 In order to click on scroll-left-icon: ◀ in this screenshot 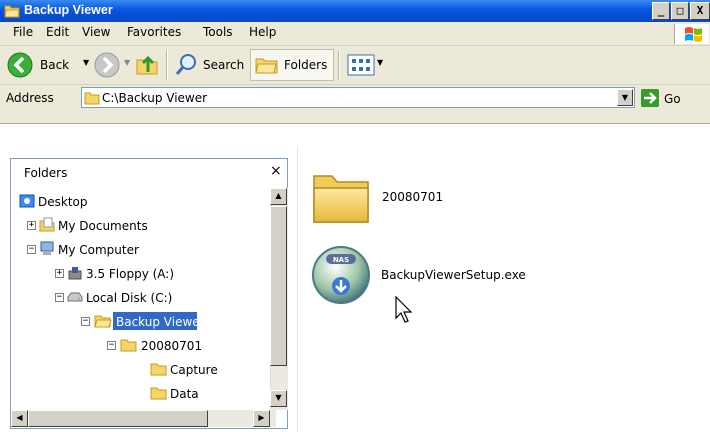, I will do `click(19, 418)`.